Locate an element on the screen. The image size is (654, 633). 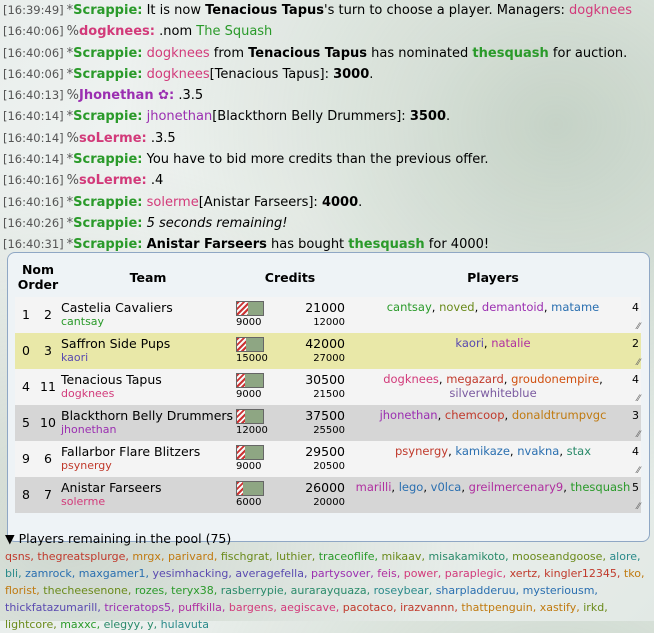
pool-player: sharpladderuu is located at coordinates (476, 590).